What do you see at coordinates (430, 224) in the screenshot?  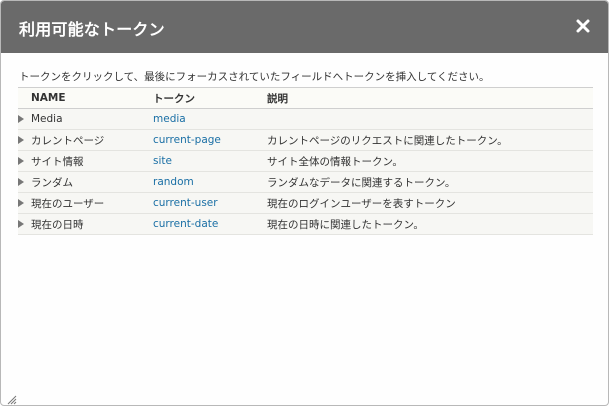 I see `token-description: 現在の日時に関連したトークン。` at bounding box center [430, 224].